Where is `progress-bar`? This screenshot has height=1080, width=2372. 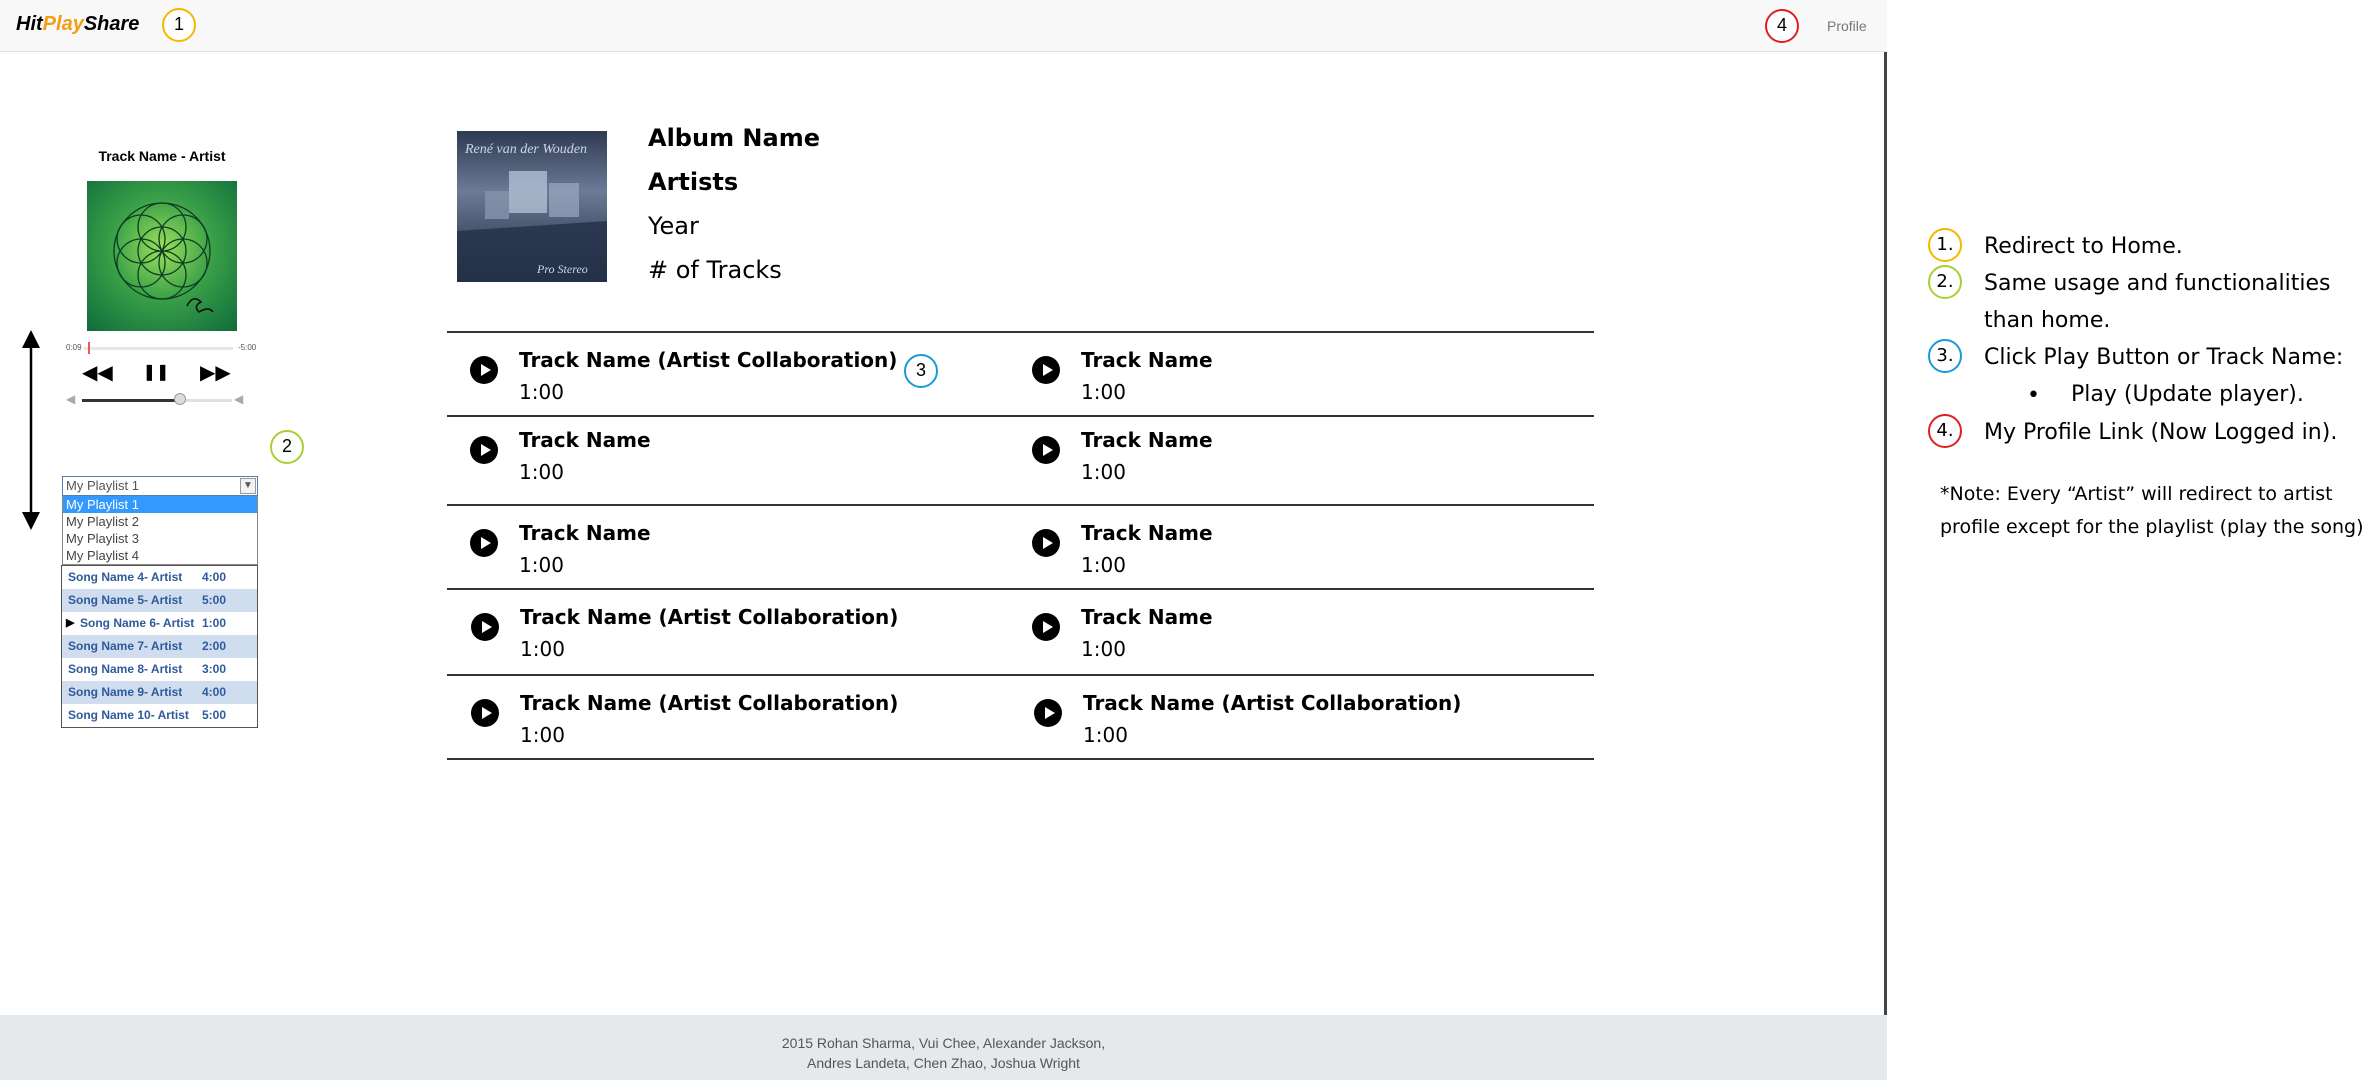
progress-bar is located at coordinates (158, 348).